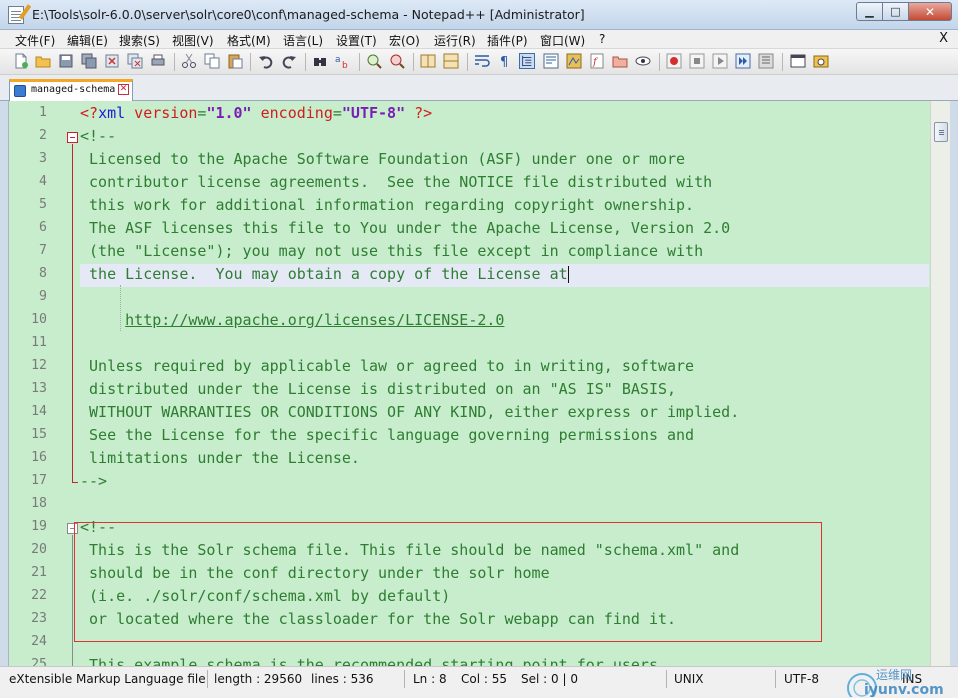  Describe the element at coordinates (342, 679) in the screenshot. I see `status-lines: lines : 536` at that location.